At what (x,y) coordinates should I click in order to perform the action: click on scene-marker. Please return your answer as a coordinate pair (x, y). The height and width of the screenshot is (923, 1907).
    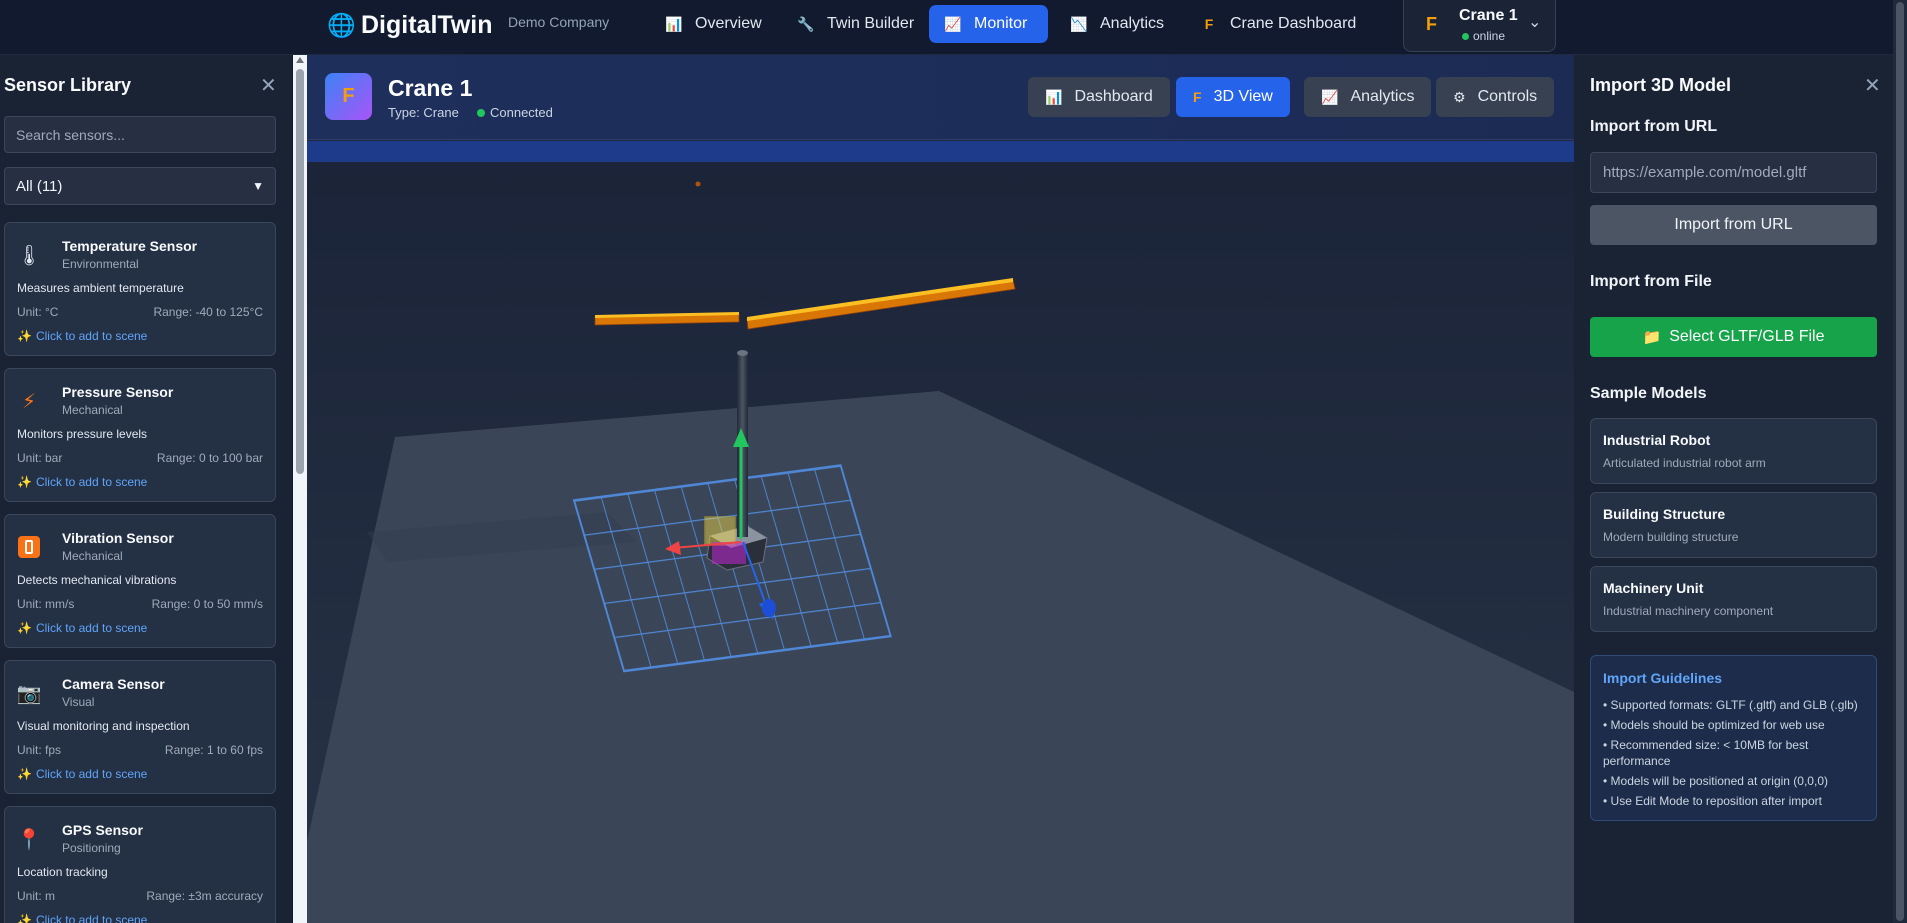
    Looking at the image, I should click on (698, 184).